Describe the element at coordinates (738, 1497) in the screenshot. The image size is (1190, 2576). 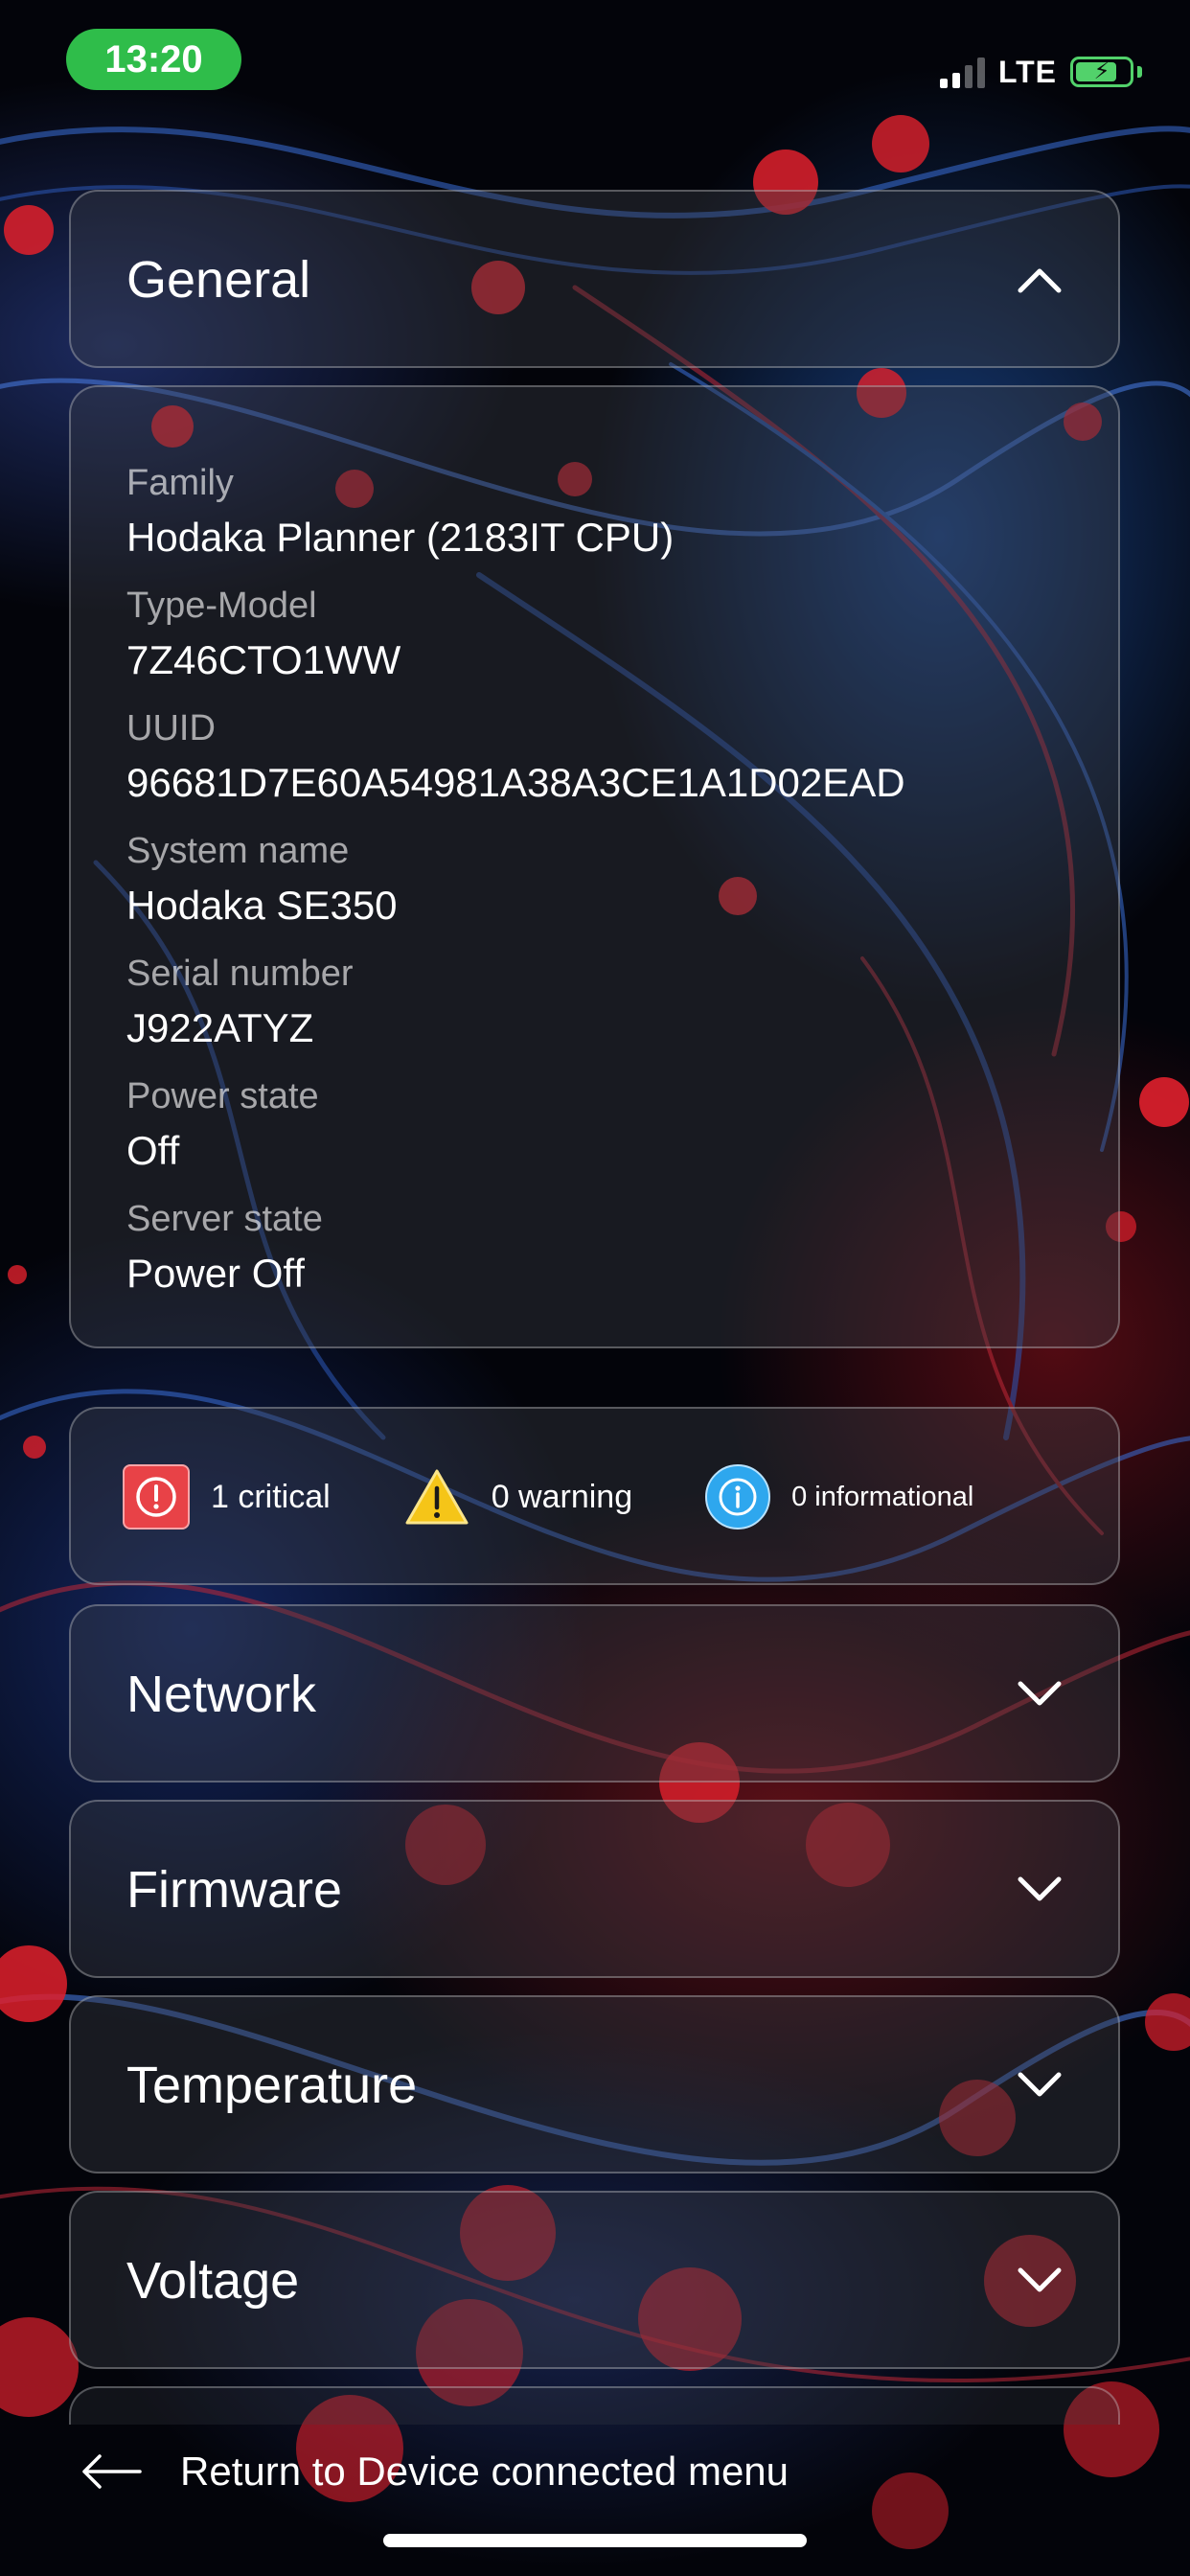
I see `info-circle-icon` at that location.